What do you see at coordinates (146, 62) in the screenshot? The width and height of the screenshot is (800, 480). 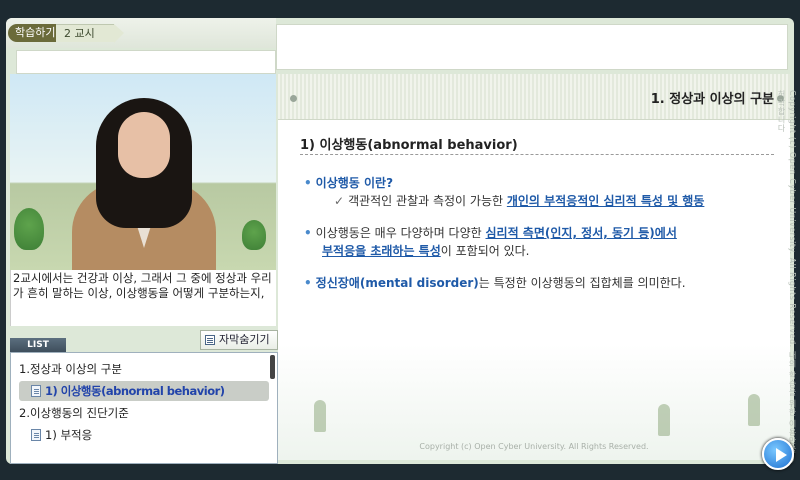 I see `left-top-panel` at bounding box center [146, 62].